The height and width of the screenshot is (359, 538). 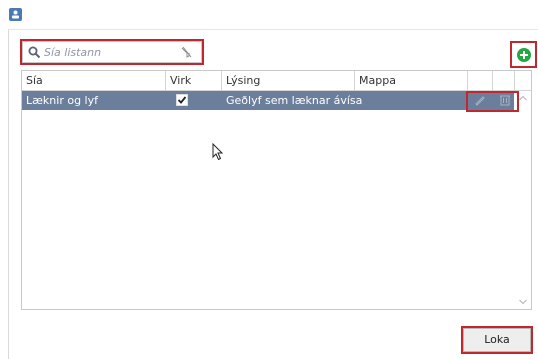 I want to click on column-header-mappa: Mappa, so click(x=411, y=80).